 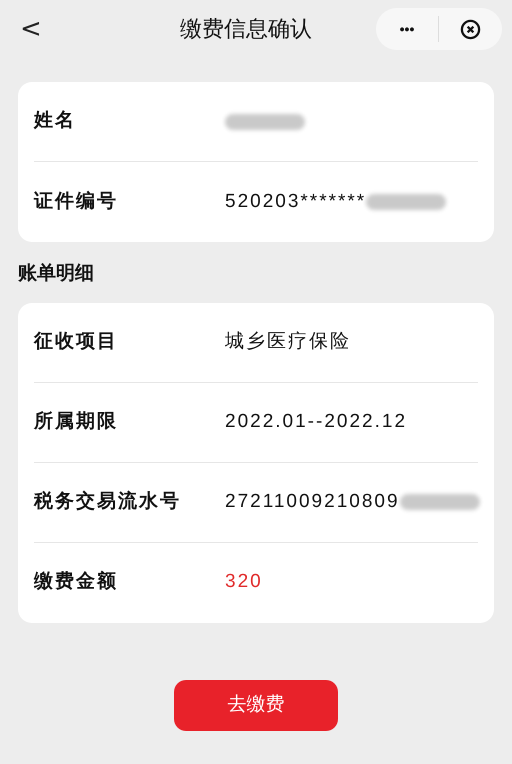 What do you see at coordinates (246, 29) in the screenshot?
I see `page-title: 缴费信息确认` at bounding box center [246, 29].